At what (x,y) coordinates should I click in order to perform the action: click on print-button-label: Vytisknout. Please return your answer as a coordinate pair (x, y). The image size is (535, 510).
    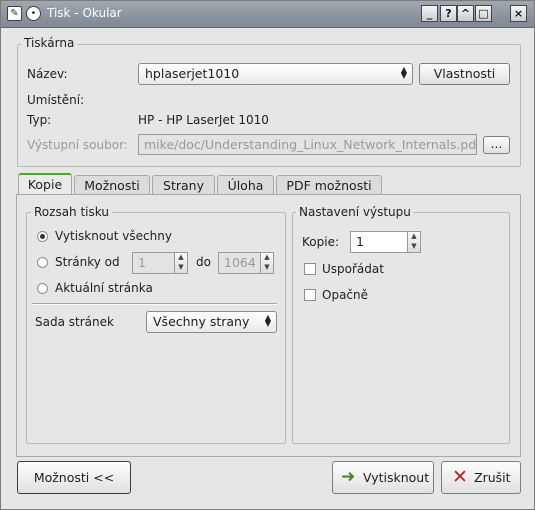
    Looking at the image, I should click on (396, 477).